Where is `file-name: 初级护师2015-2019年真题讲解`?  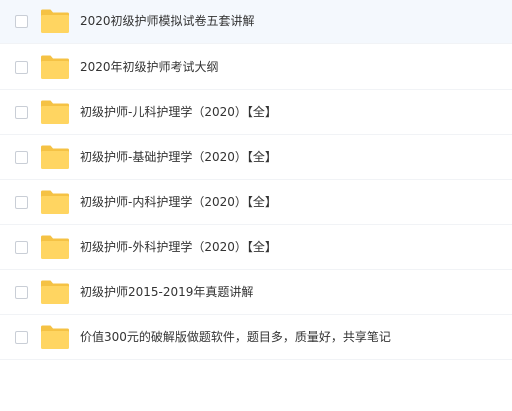
file-name: 初级护师2015-2019年真题讲解 is located at coordinates (166, 292).